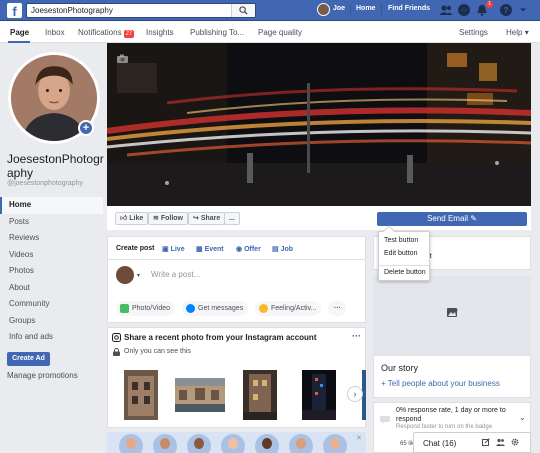 The width and height of the screenshot is (540, 453). I want to click on divider, so click(350, 10).